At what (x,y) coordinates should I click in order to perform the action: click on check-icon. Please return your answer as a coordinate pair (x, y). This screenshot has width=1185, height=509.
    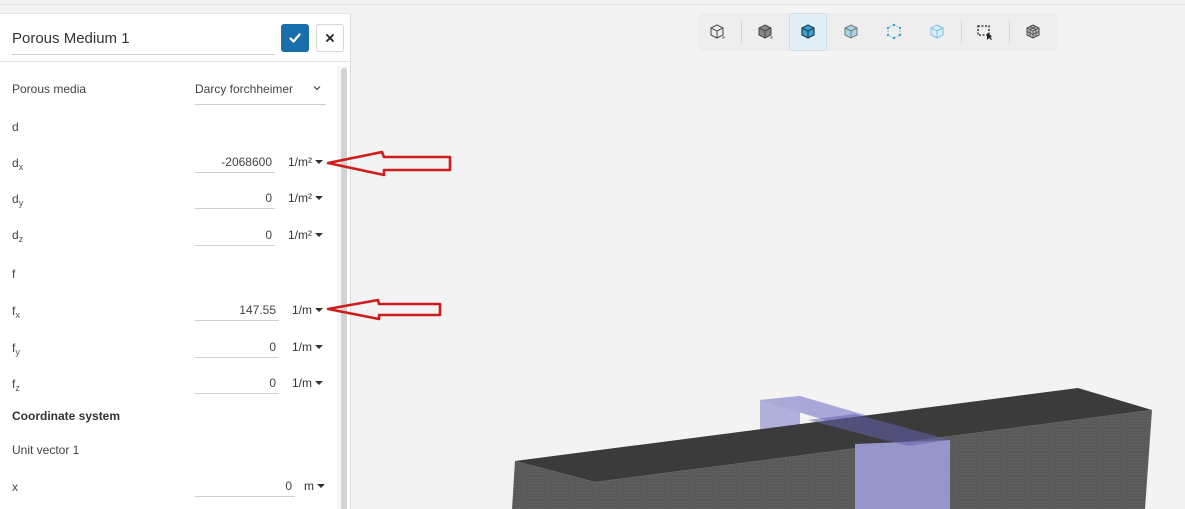
    Looking at the image, I should click on (295, 38).